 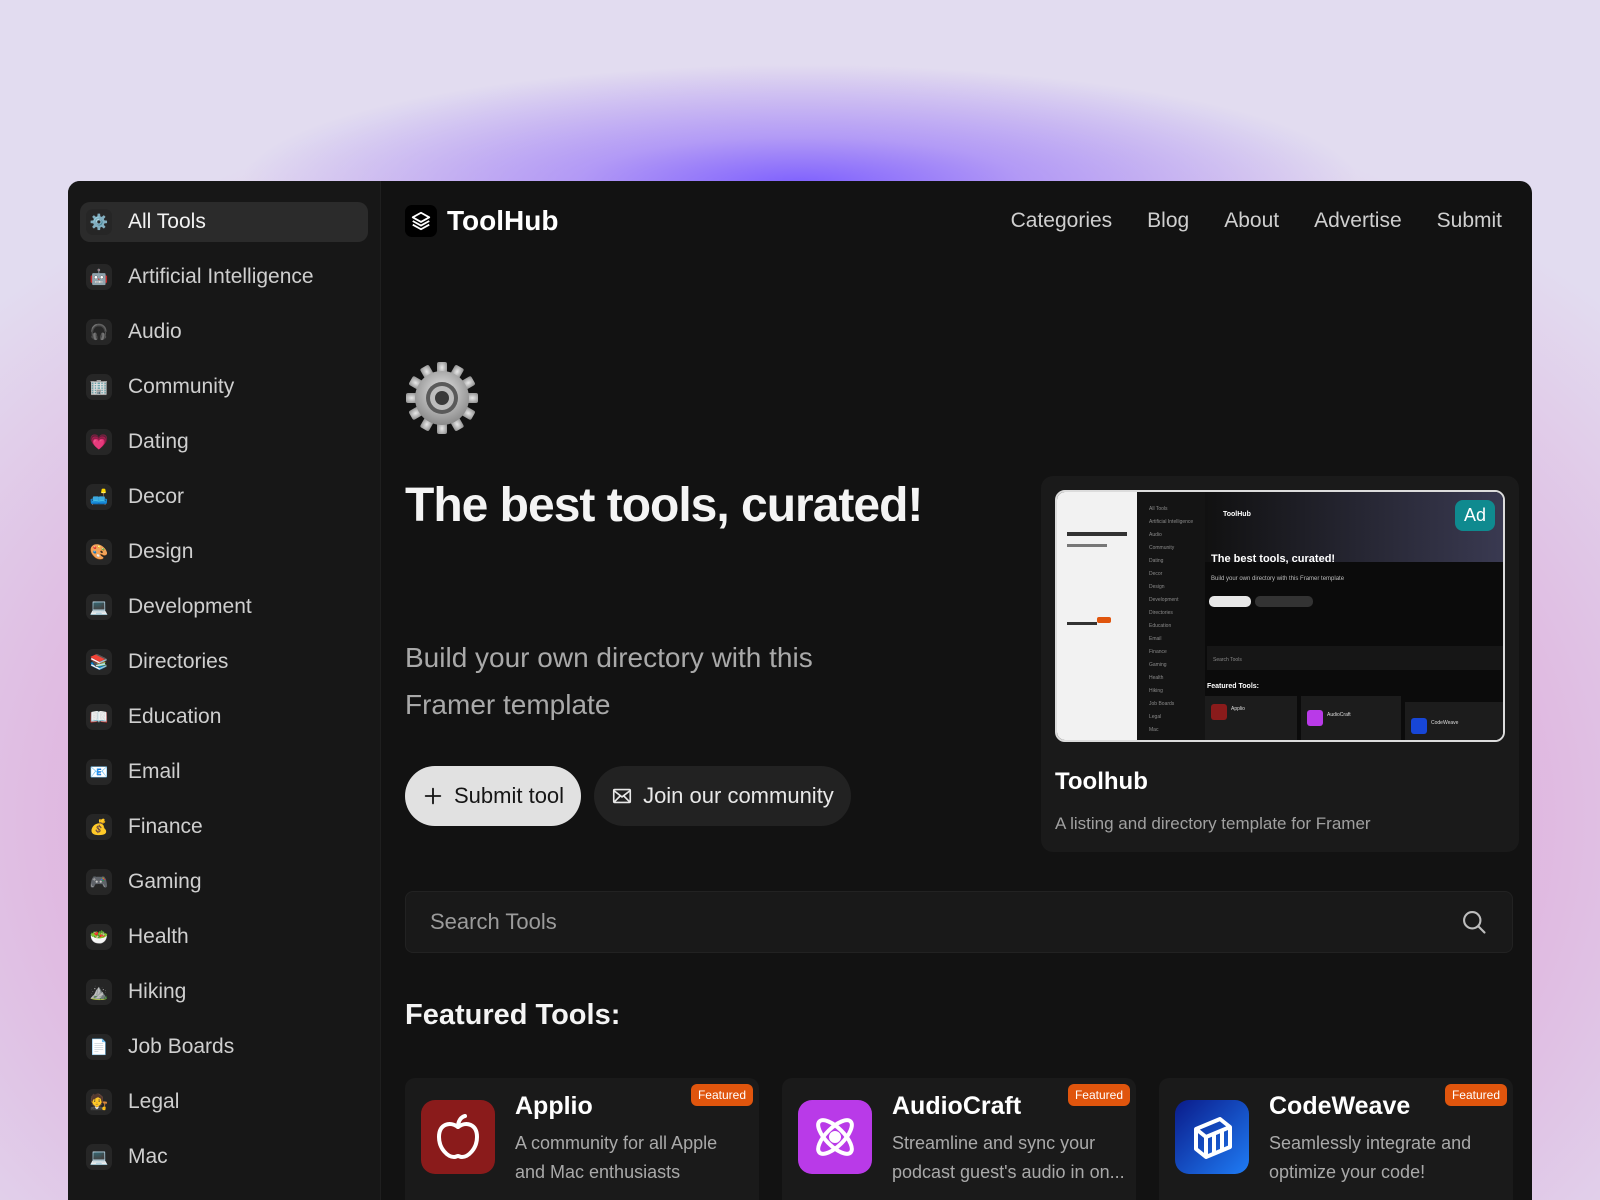 What do you see at coordinates (458, 1137) in the screenshot?
I see `apple-icon` at bounding box center [458, 1137].